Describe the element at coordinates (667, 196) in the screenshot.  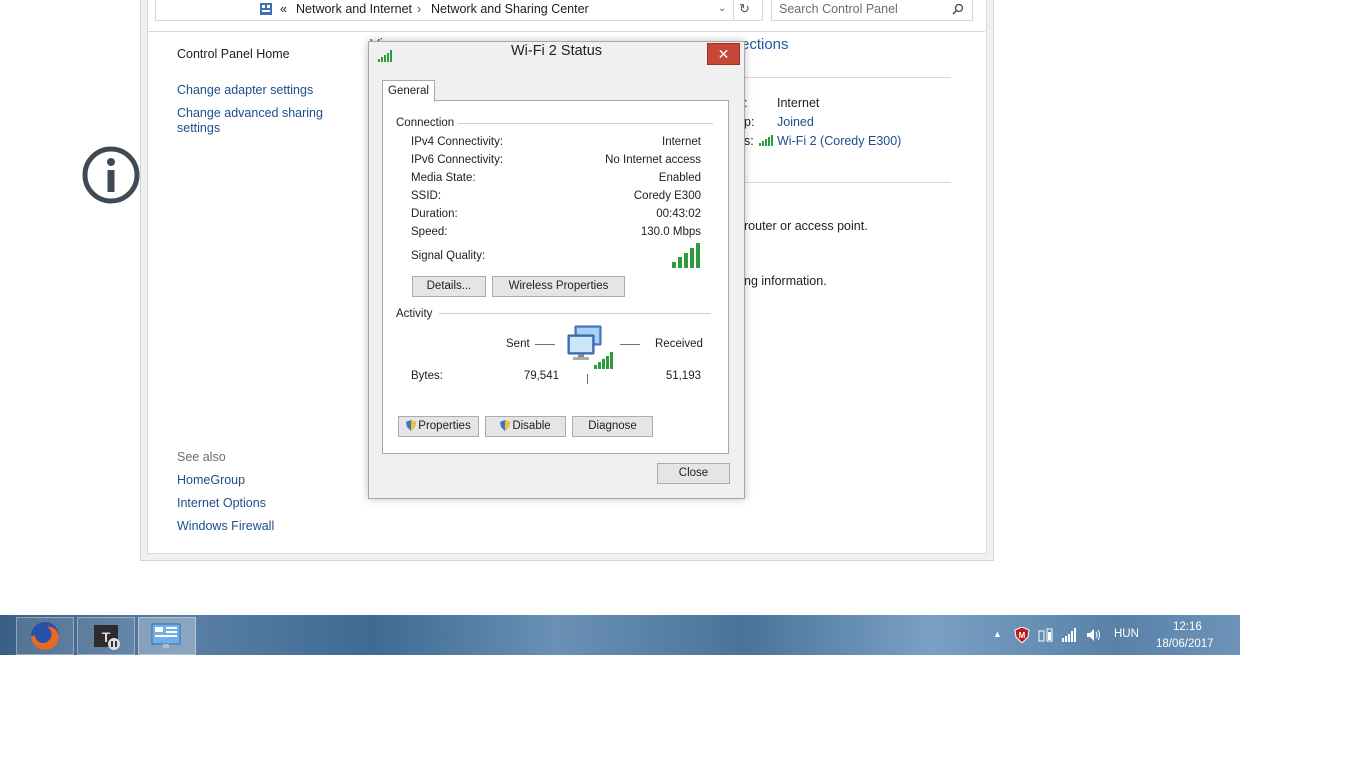
I see `ssid-value: Coredy E300` at that location.